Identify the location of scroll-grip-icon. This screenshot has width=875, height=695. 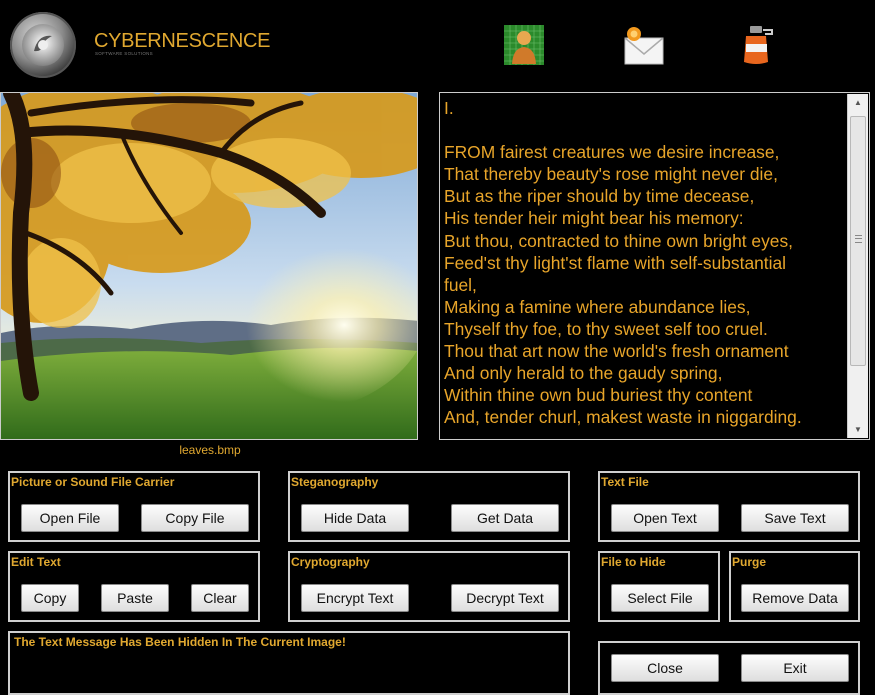
(858, 239).